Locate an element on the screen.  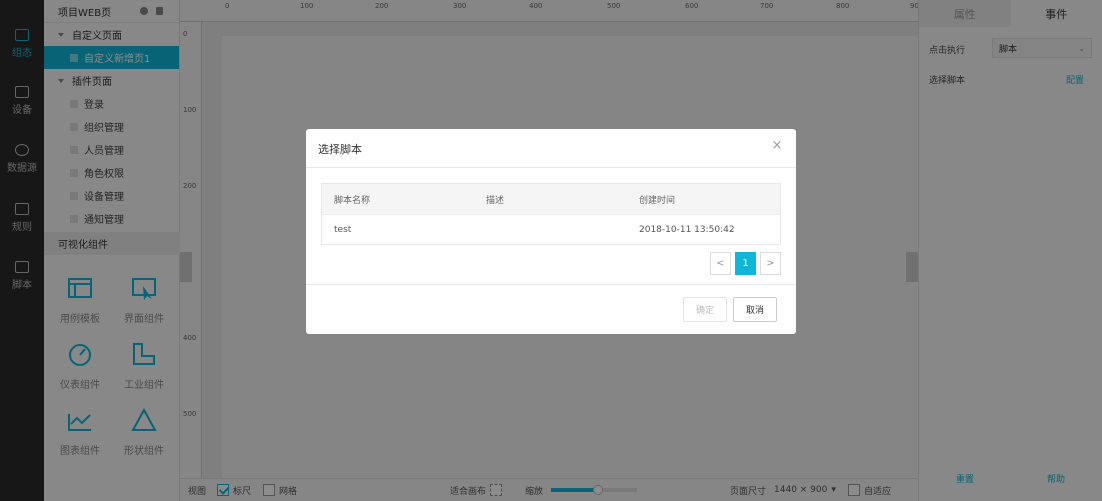
script-table: 脚本名称 描述 创建时间 test 2018-10-11 13:50:42 is located at coordinates (551, 214).